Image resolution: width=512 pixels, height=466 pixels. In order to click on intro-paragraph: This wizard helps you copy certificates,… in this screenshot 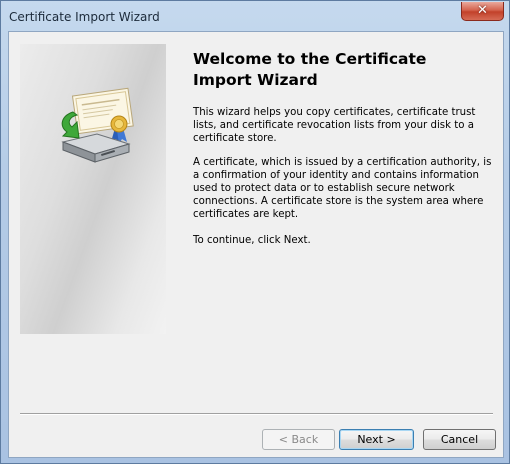, I will do `click(334, 125)`.